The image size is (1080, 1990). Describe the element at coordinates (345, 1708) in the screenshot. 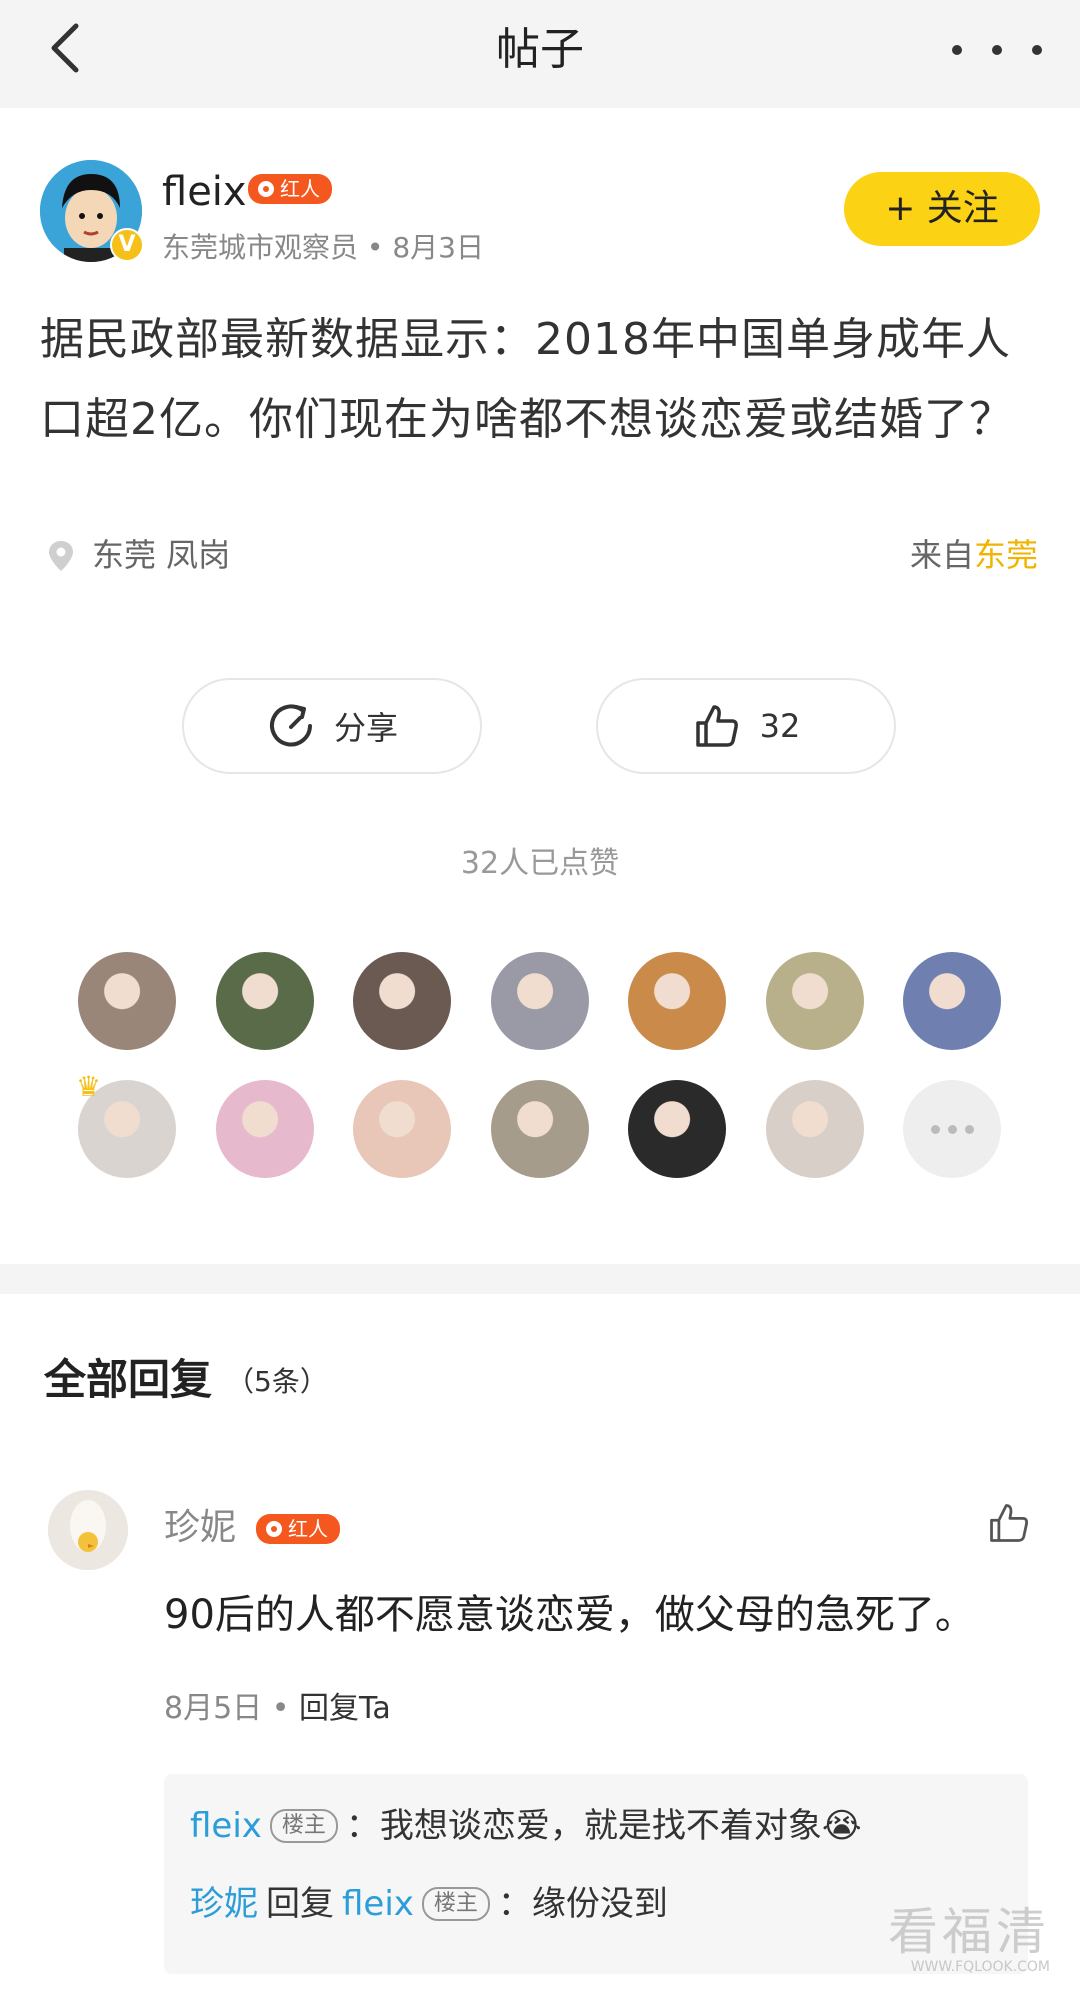

I see `reply-link: 回复Ta` at that location.